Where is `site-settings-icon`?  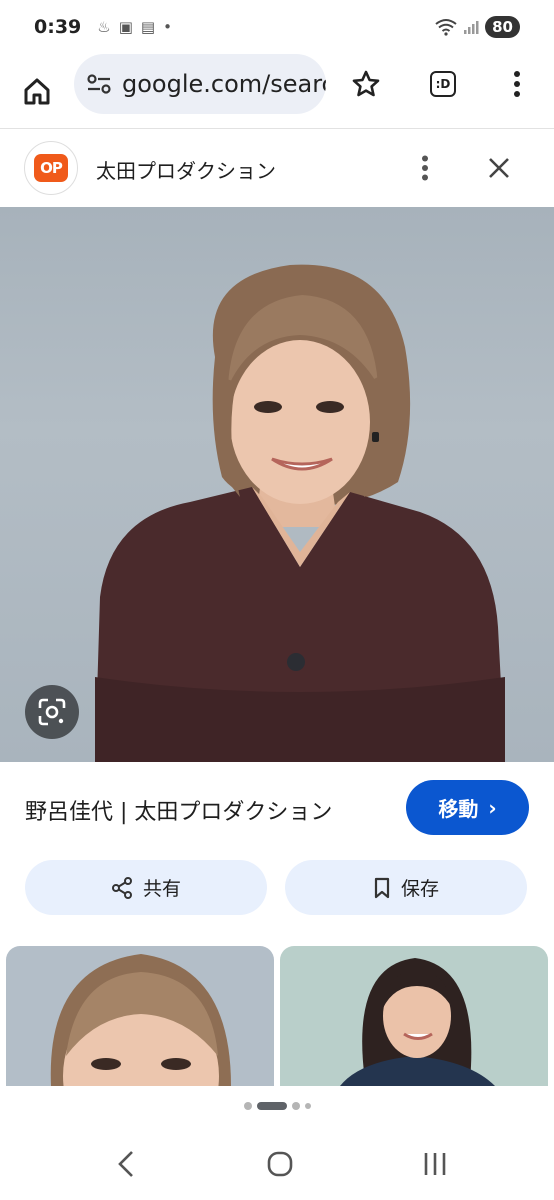 site-settings-icon is located at coordinates (99, 84).